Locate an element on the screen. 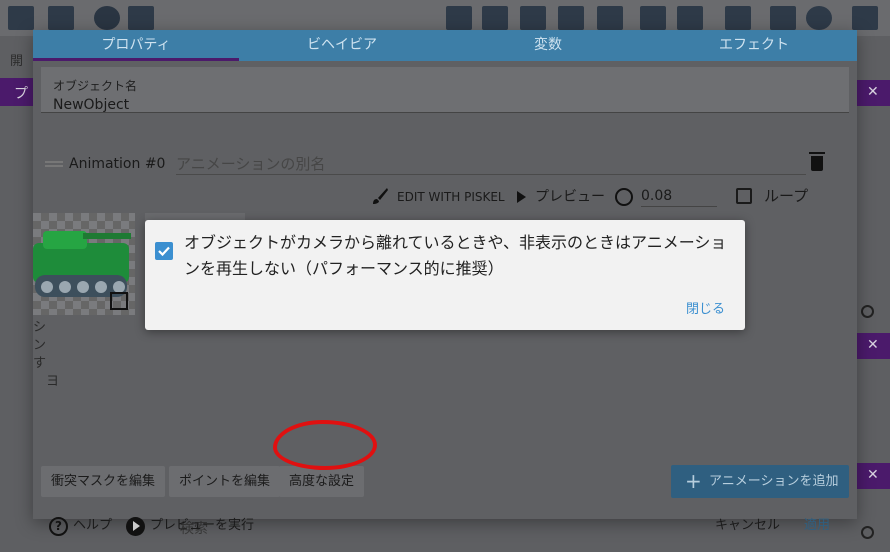  close-popup-button: 閉じる is located at coordinates (705, 307).